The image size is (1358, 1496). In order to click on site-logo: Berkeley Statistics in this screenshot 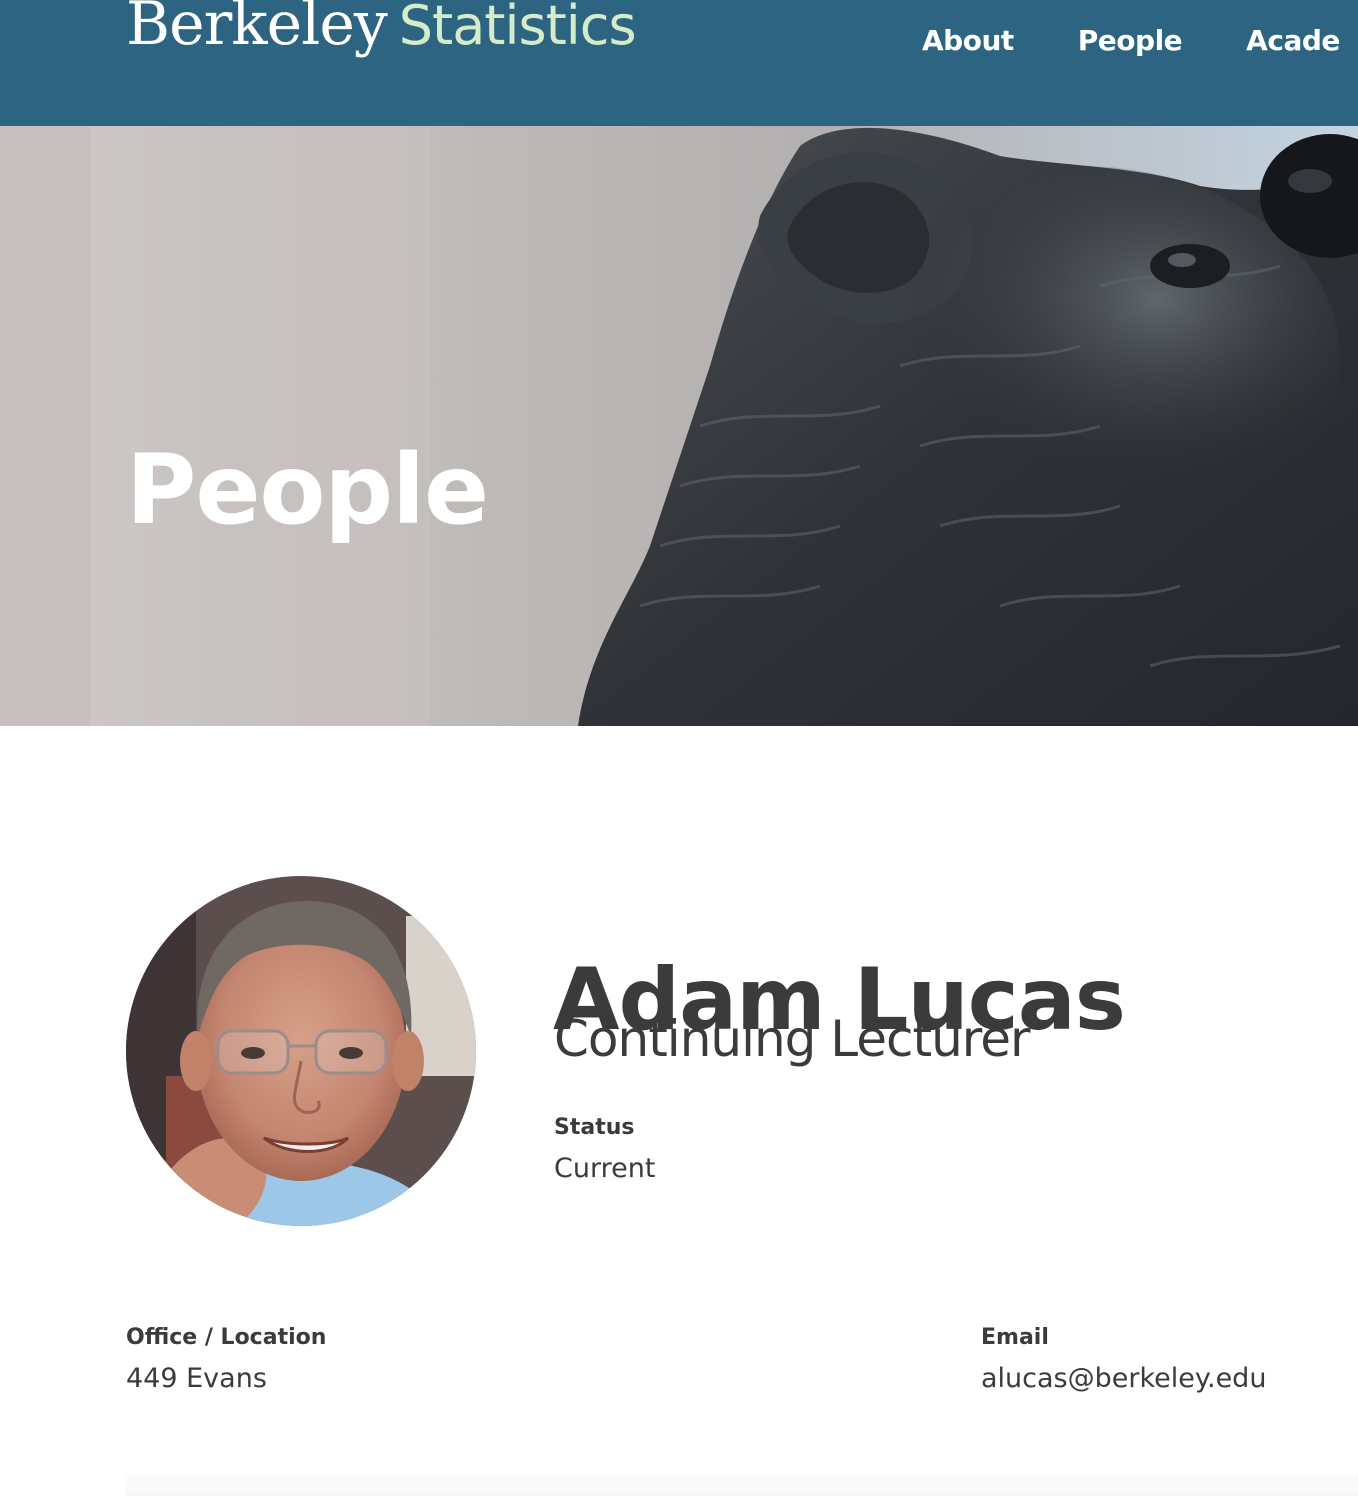, I will do `click(381, 28)`.